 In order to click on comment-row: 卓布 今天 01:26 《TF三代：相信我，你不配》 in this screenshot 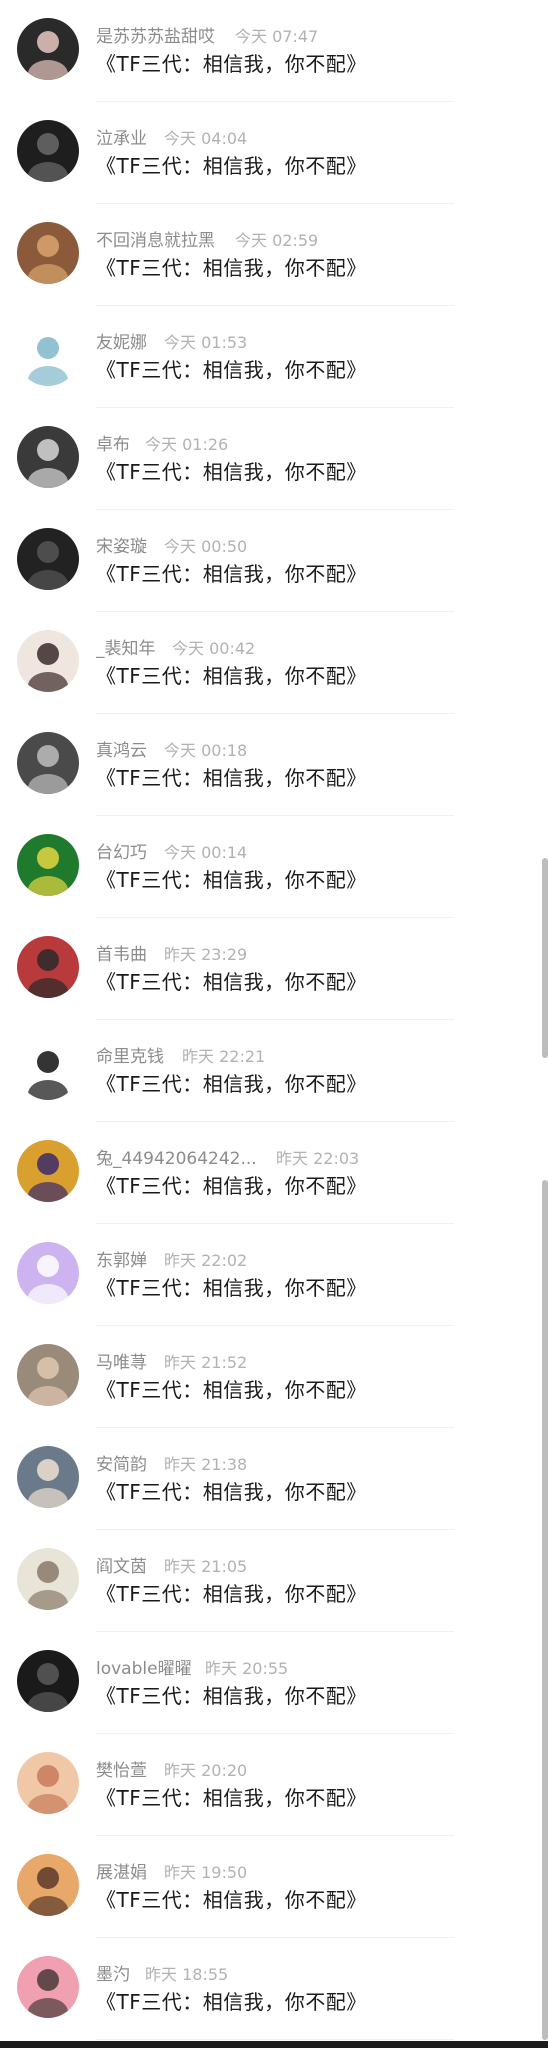, I will do `click(274, 459)`.